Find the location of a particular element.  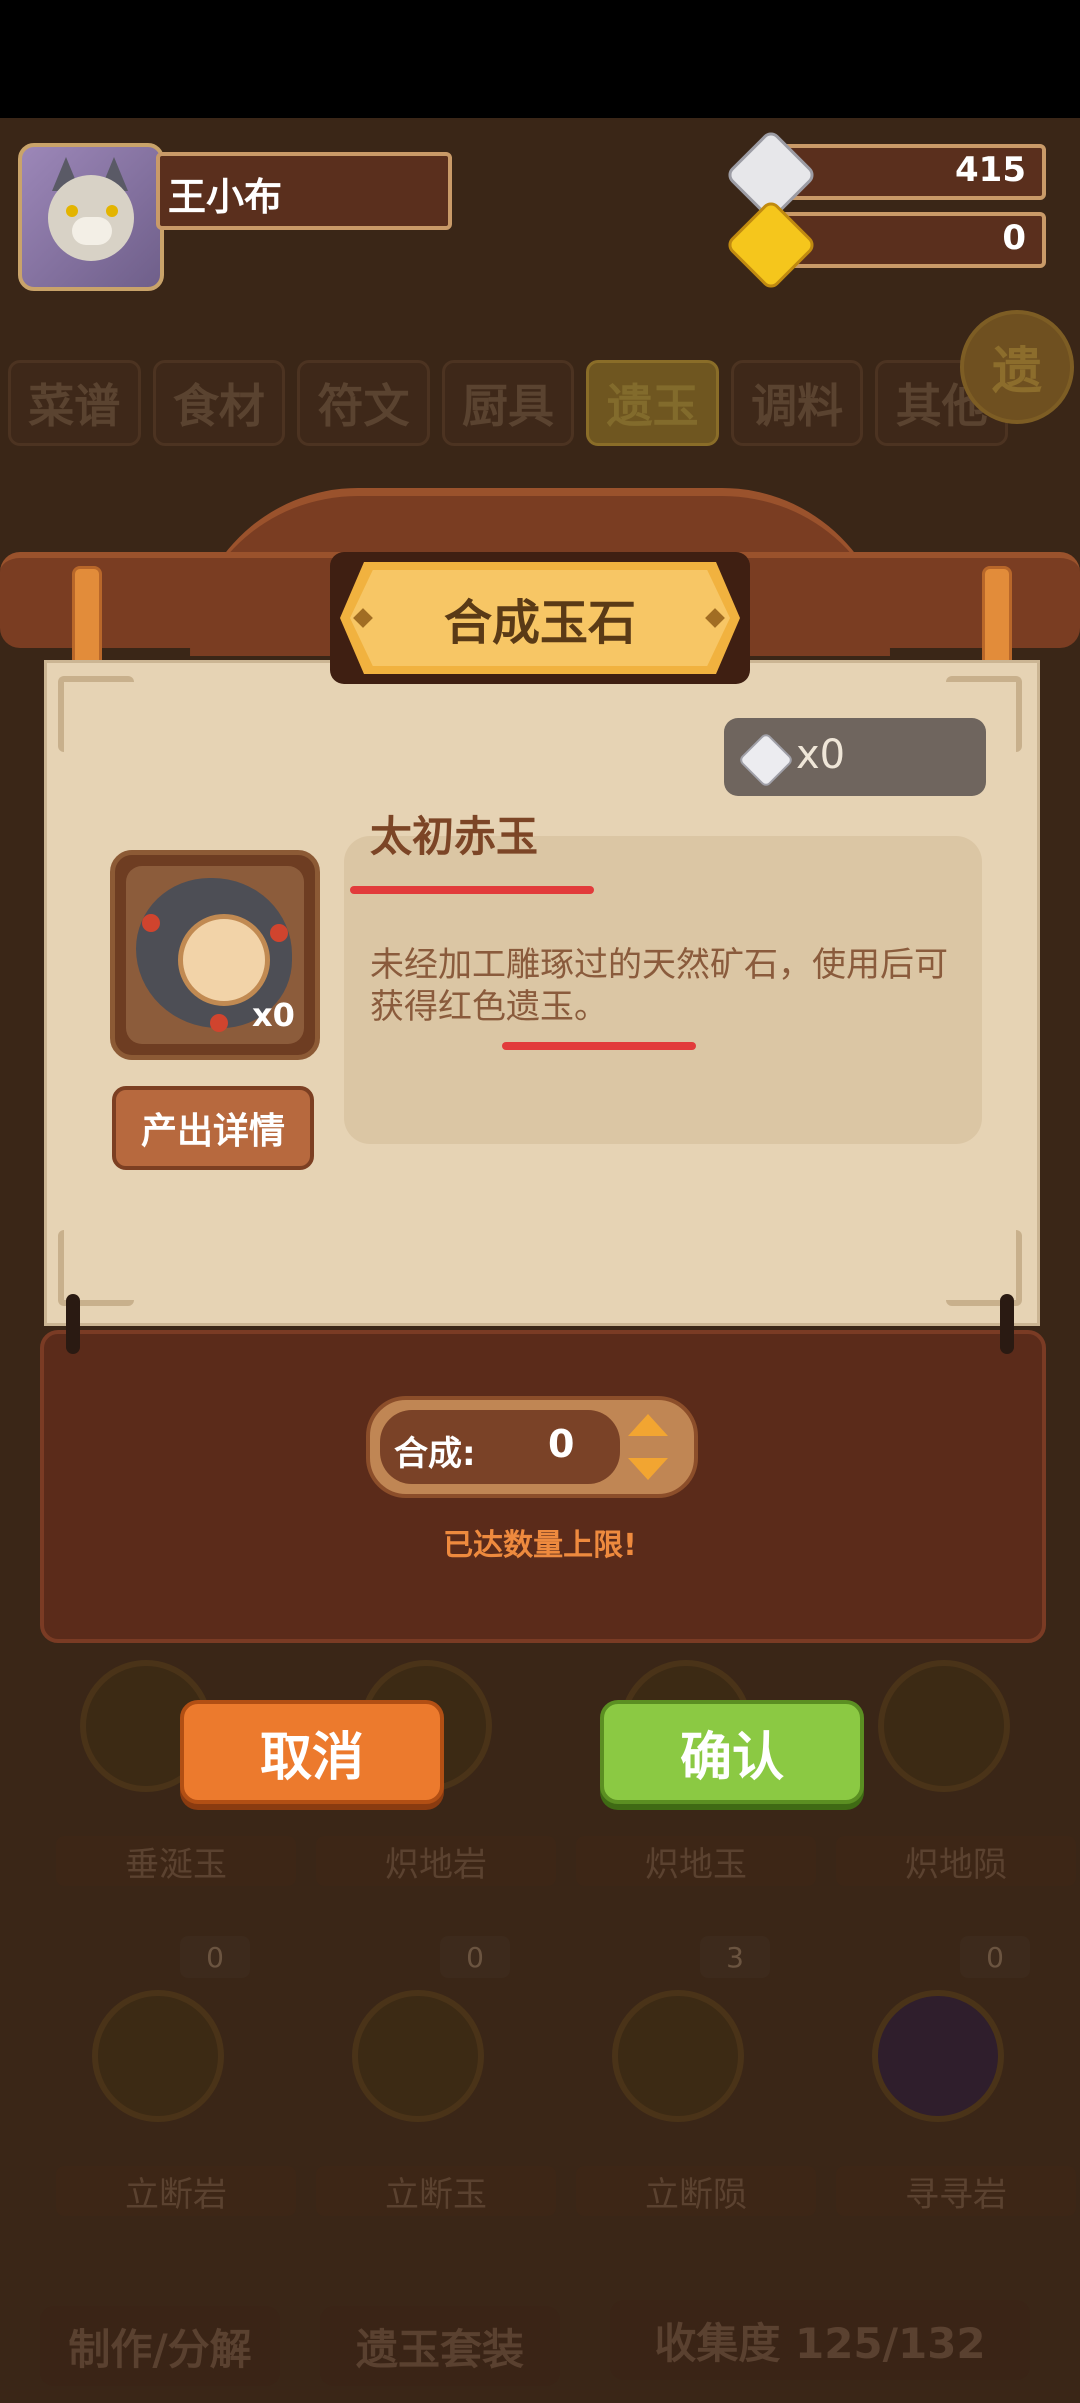

item-name: 太初赤玉 is located at coordinates (454, 836).